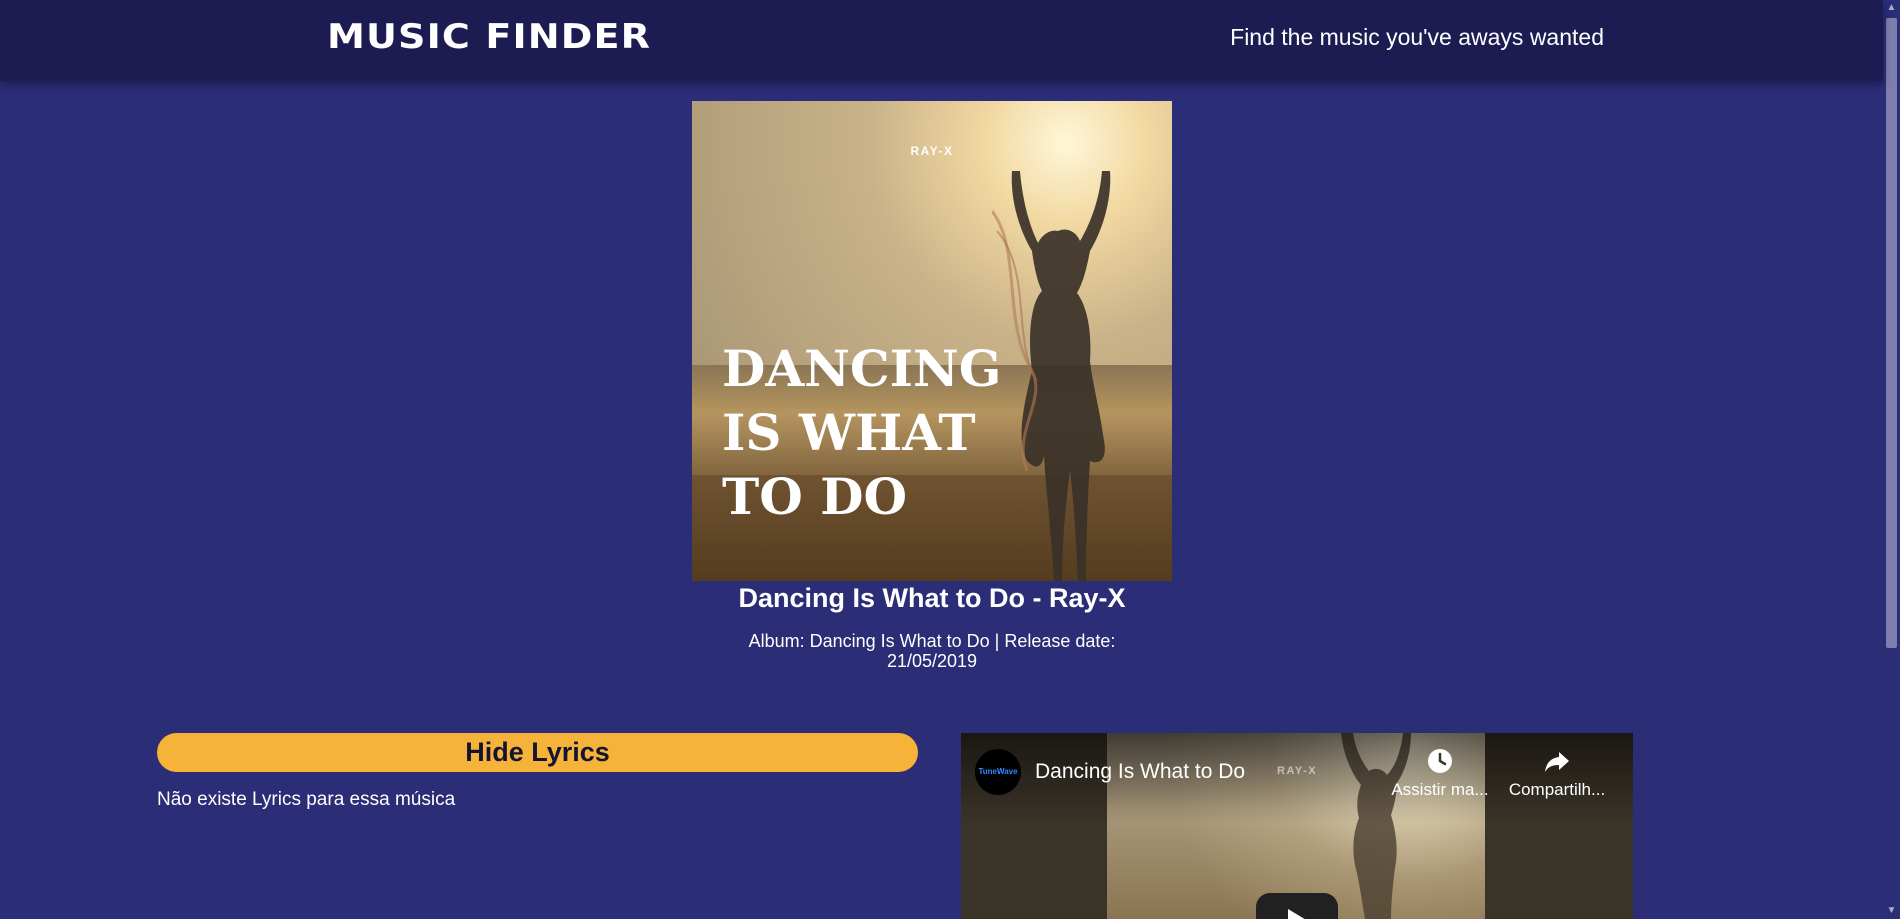  What do you see at coordinates (1140, 772) in the screenshot?
I see `video-title: Dancing Is What to Do` at bounding box center [1140, 772].